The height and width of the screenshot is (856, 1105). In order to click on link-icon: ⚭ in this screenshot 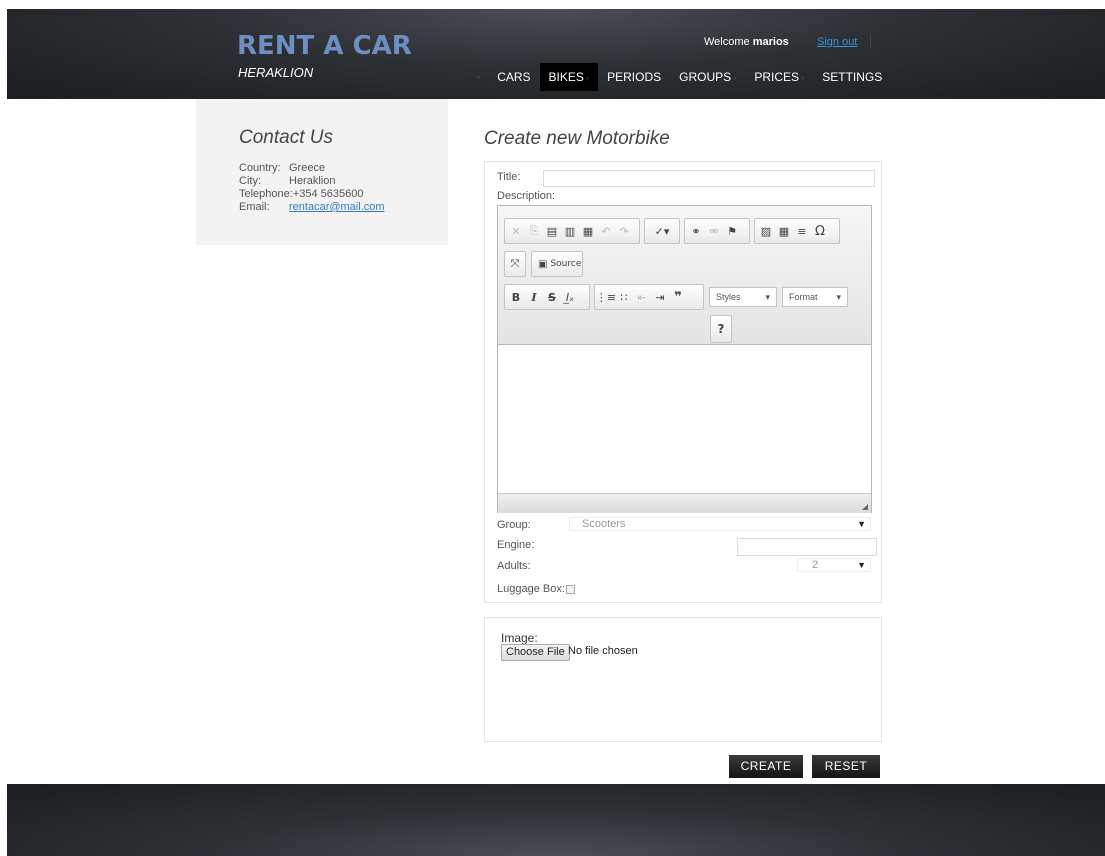, I will do `click(696, 231)`.